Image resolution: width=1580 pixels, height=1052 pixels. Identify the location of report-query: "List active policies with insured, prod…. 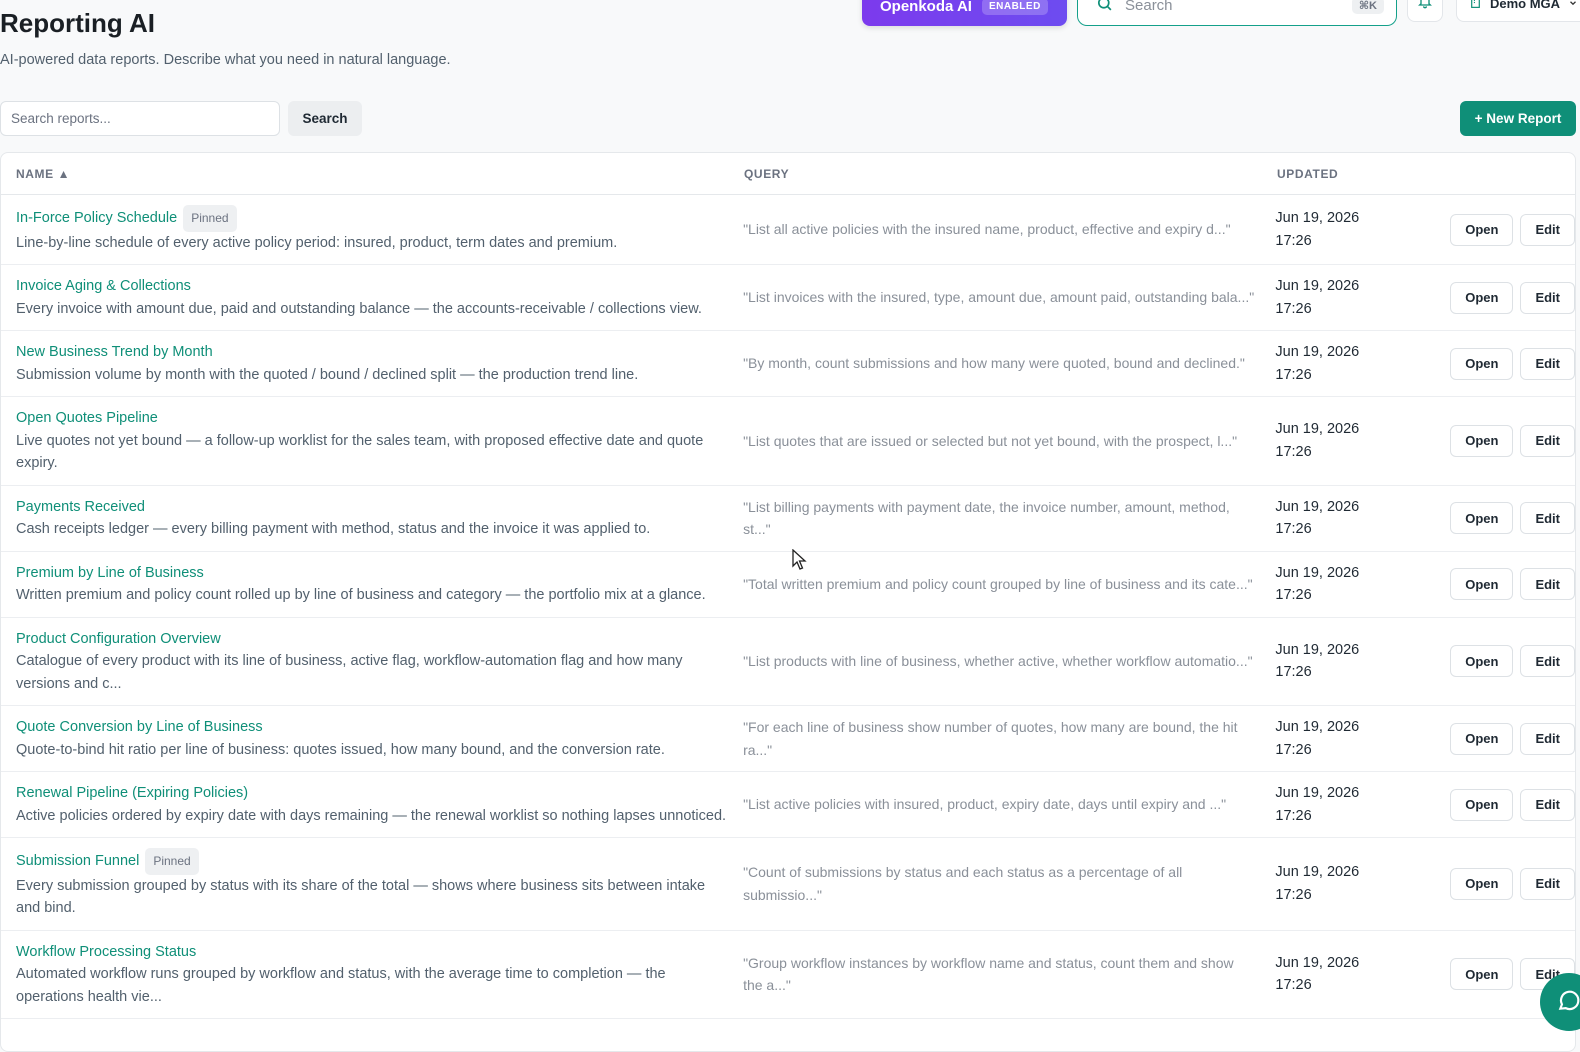
(985, 804).